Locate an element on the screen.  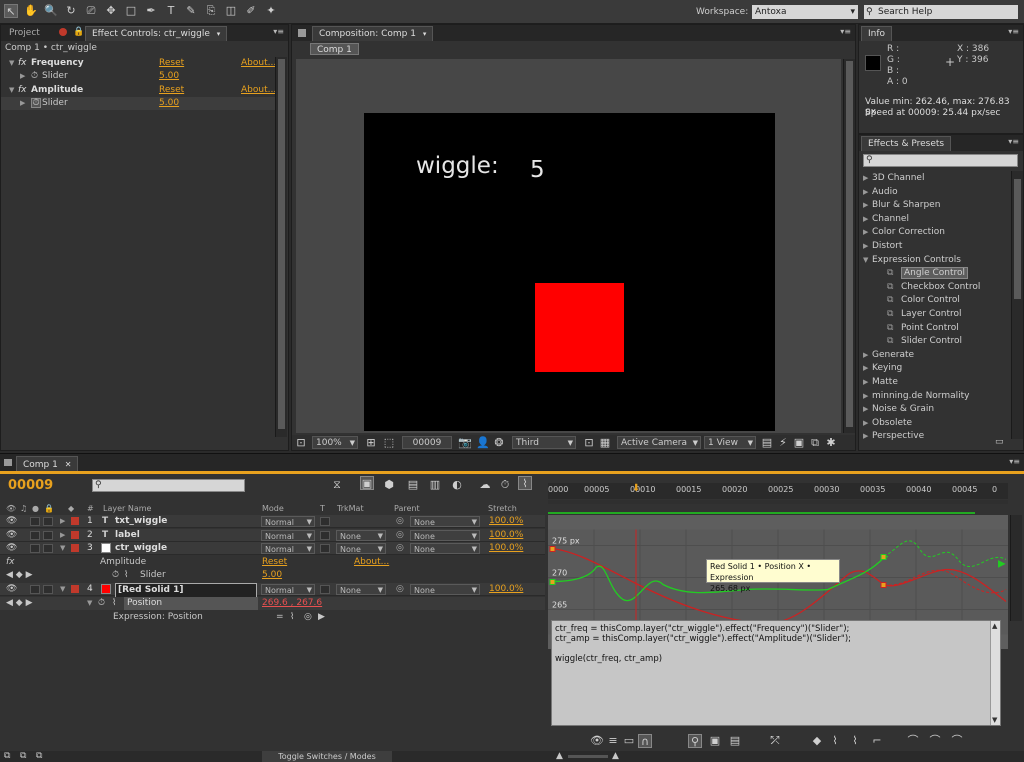
pen-tool-icon: ✒ is located at coordinates (151, 11).